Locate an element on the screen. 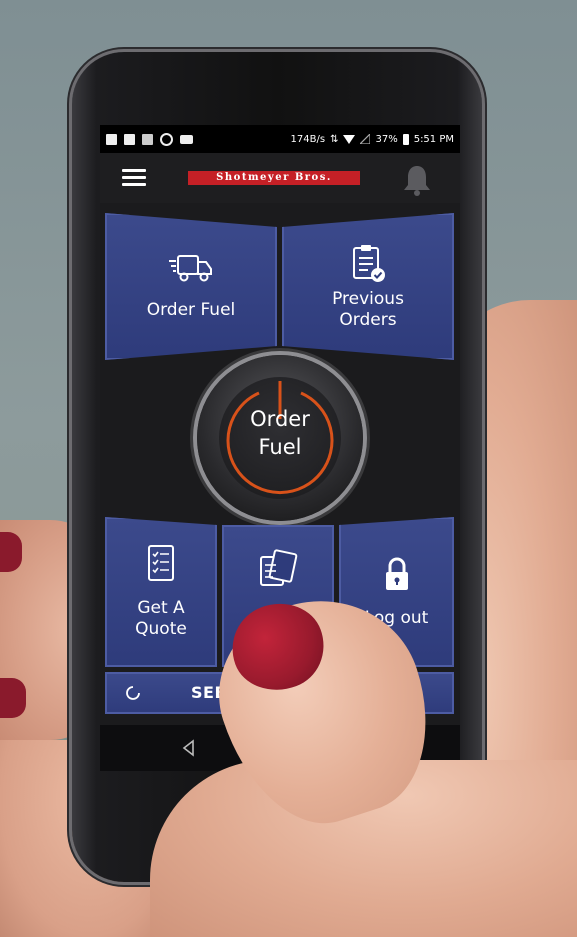 Image resolution: width=577 pixels, height=937 pixels. hamburger-menu-icon is located at coordinates (134, 178).